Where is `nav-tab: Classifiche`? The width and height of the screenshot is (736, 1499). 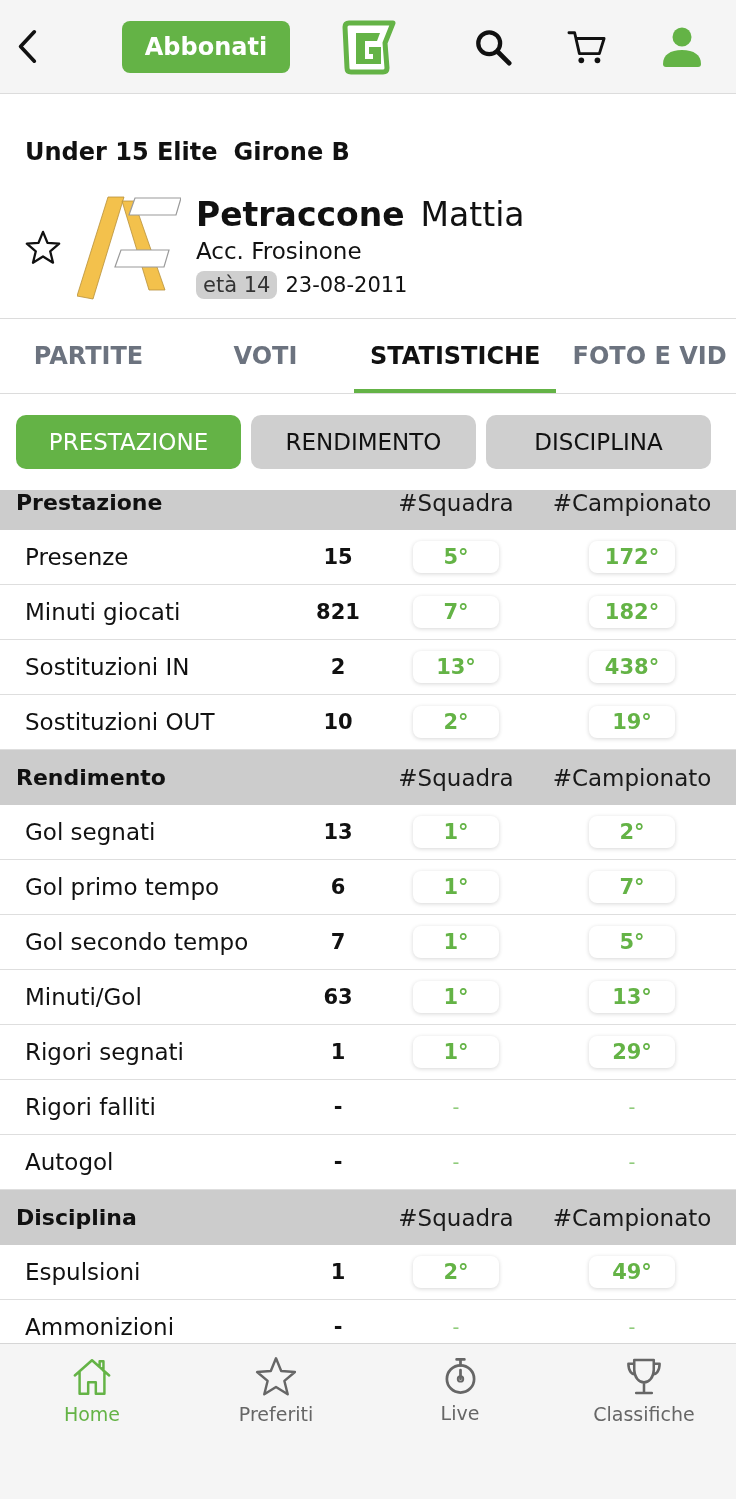
nav-tab: Classifiche is located at coordinates (644, 1386).